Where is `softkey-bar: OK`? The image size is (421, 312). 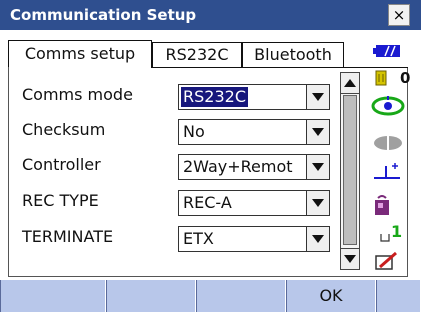 softkey-bar: OK is located at coordinates (210, 296).